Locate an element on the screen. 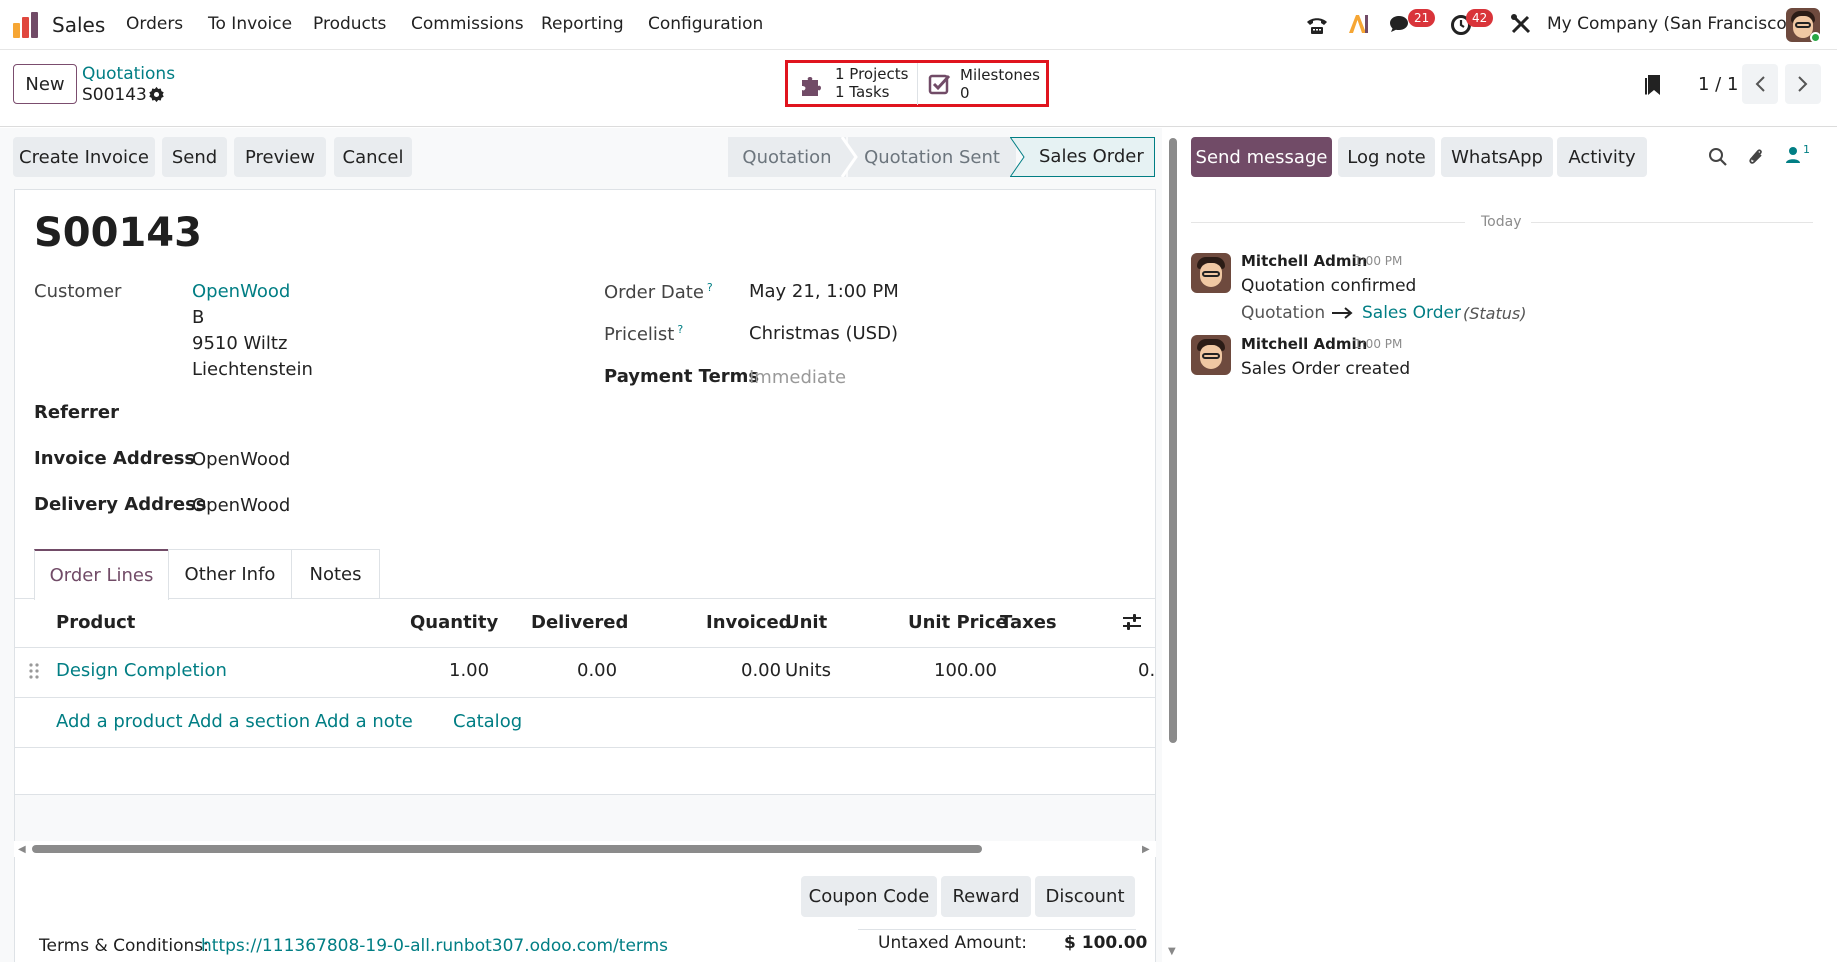 The image size is (1837, 962). vertical-scrollbar: ▼ is located at coordinates (1173, 545).